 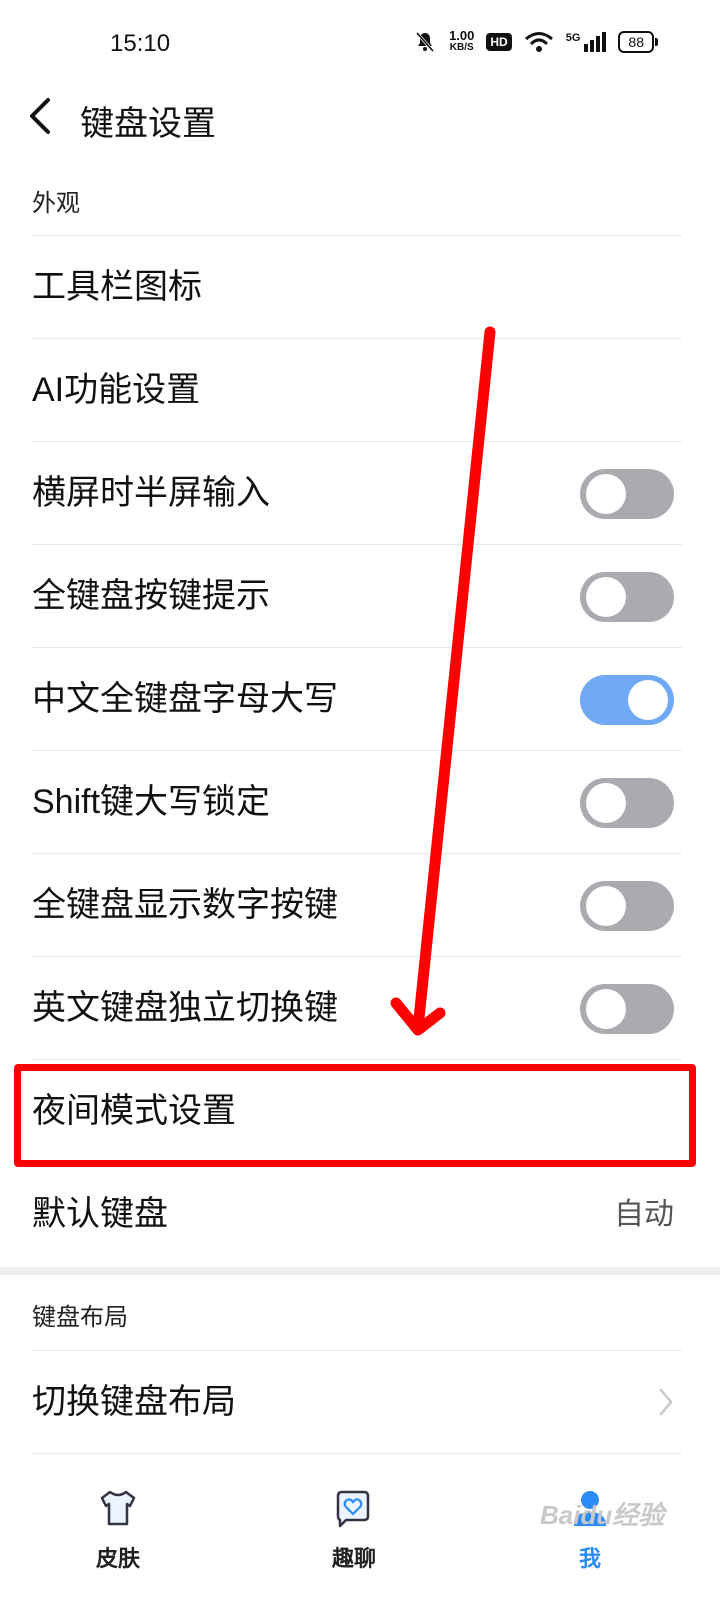 What do you see at coordinates (360, 1271) in the screenshot?
I see `section-divider` at bounding box center [360, 1271].